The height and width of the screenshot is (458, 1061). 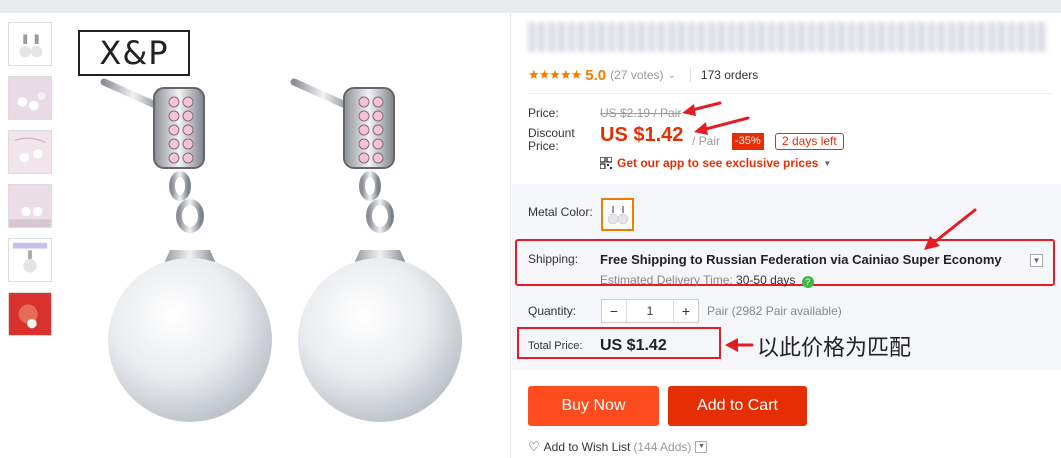 What do you see at coordinates (834, 348) in the screenshot?
I see `annotation-note: 以此价格为匹配` at bounding box center [834, 348].